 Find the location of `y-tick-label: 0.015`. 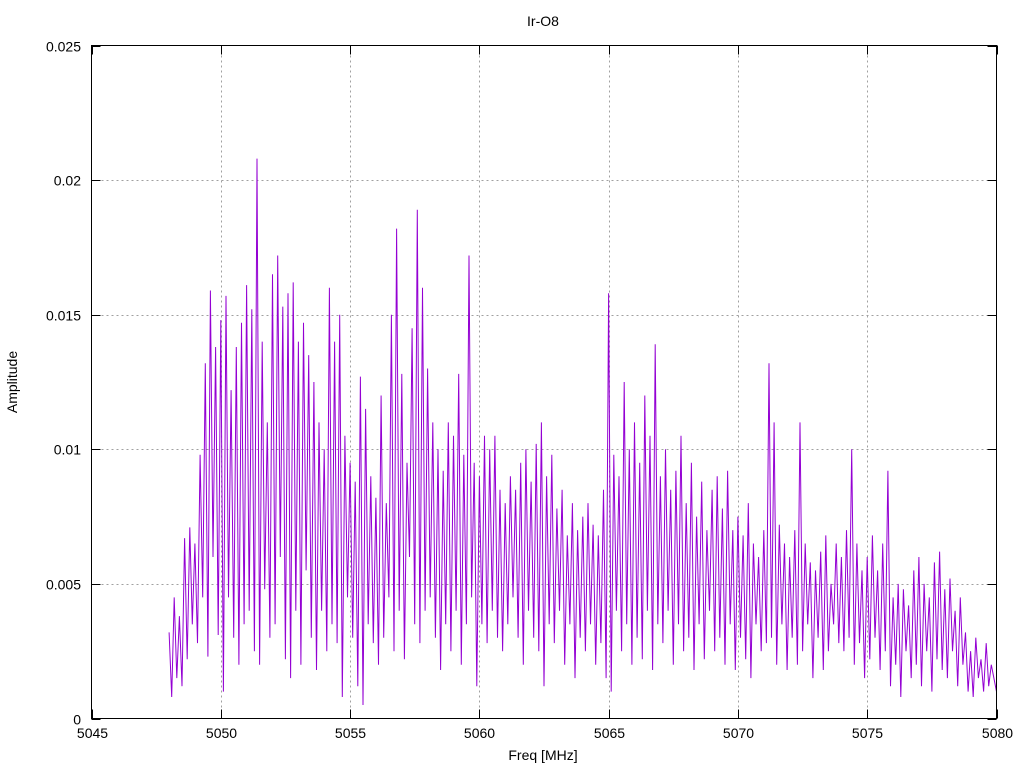

y-tick-label: 0.015 is located at coordinates (63, 316).